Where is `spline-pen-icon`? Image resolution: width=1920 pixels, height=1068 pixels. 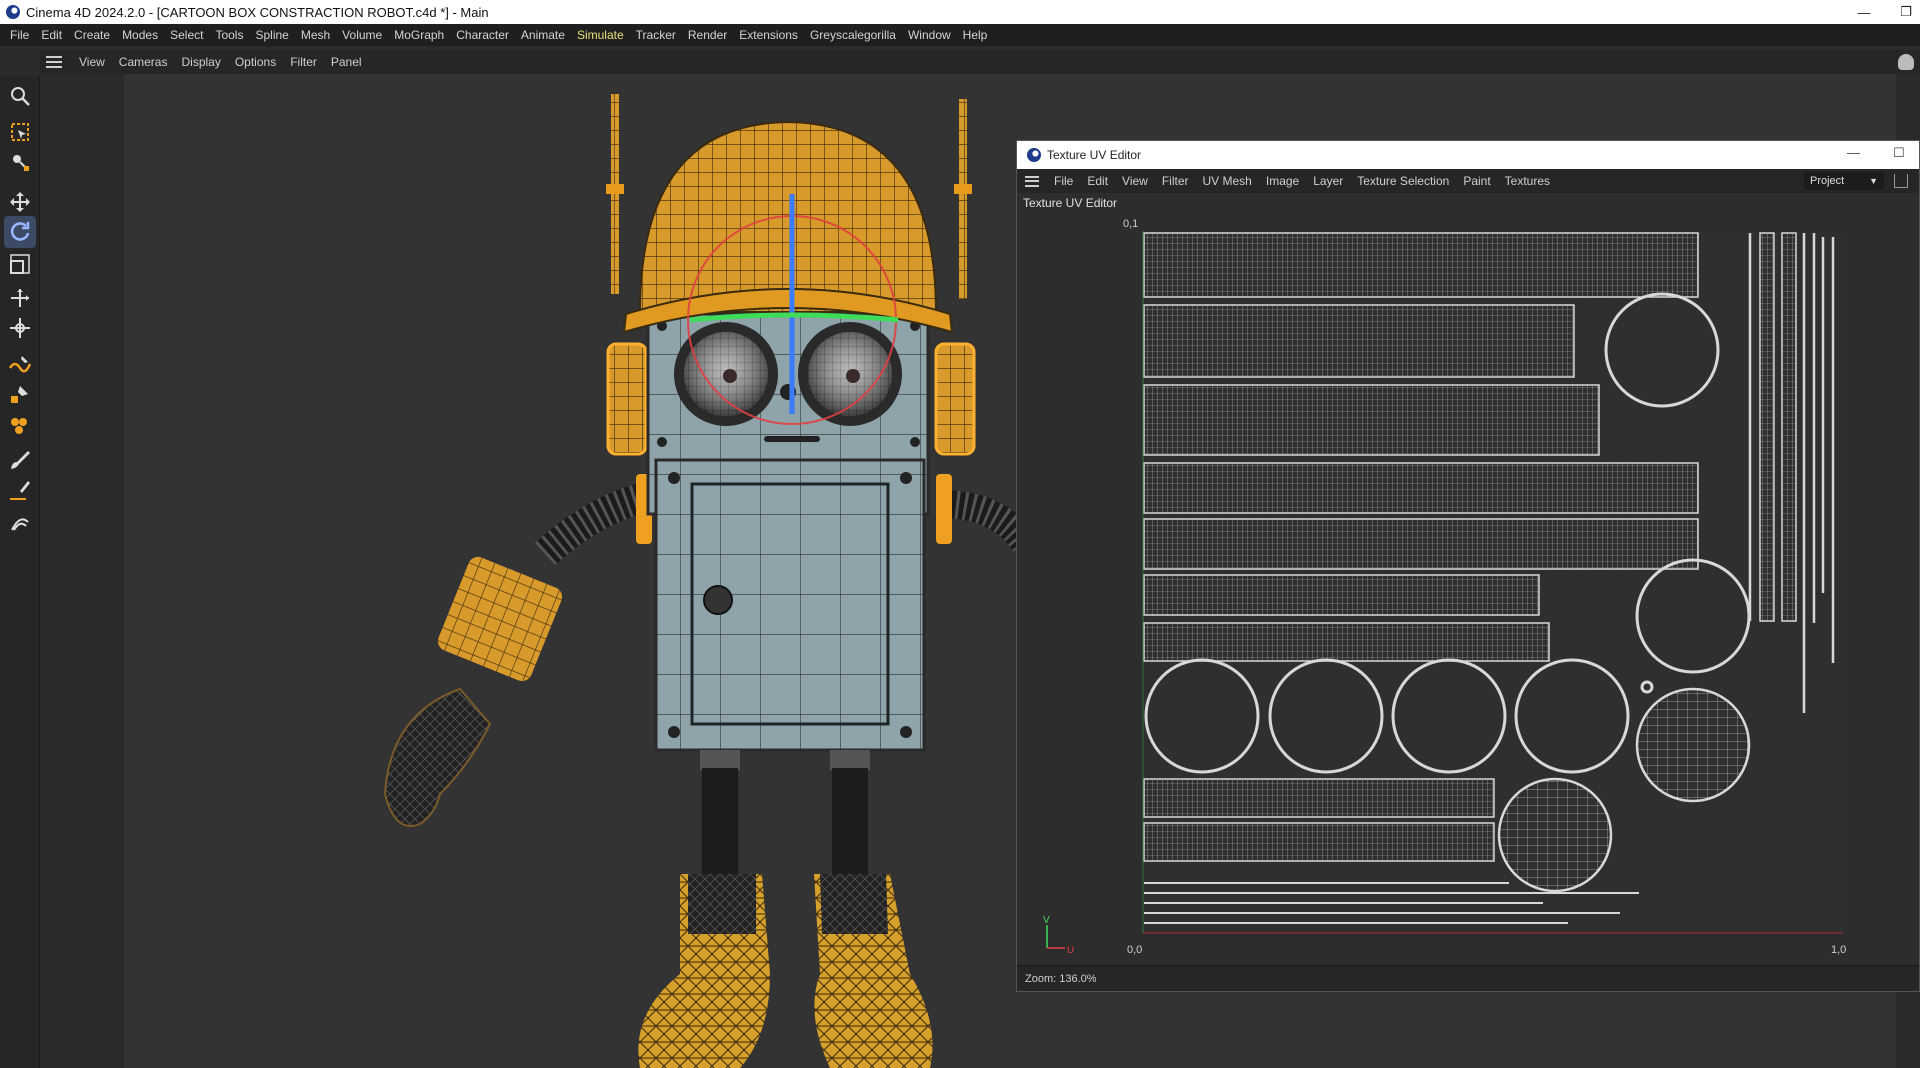
spline-pen-icon is located at coordinates (20, 364).